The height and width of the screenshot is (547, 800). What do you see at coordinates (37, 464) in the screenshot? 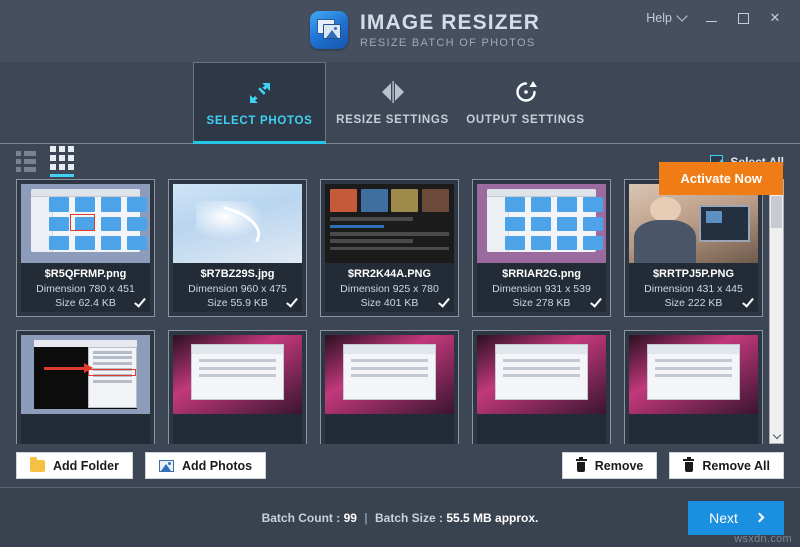
I see `folder-icon` at bounding box center [37, 464].